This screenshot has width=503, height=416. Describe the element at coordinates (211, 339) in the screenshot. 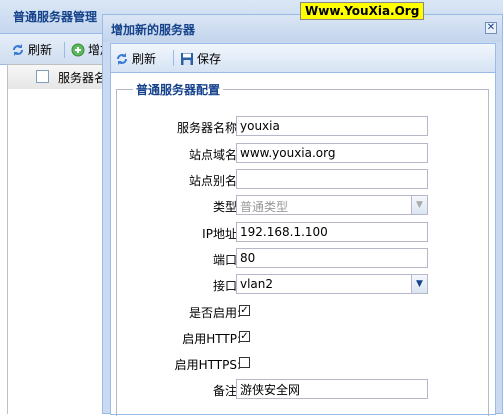

I see `http-label: 启用HTTP:` at that location.